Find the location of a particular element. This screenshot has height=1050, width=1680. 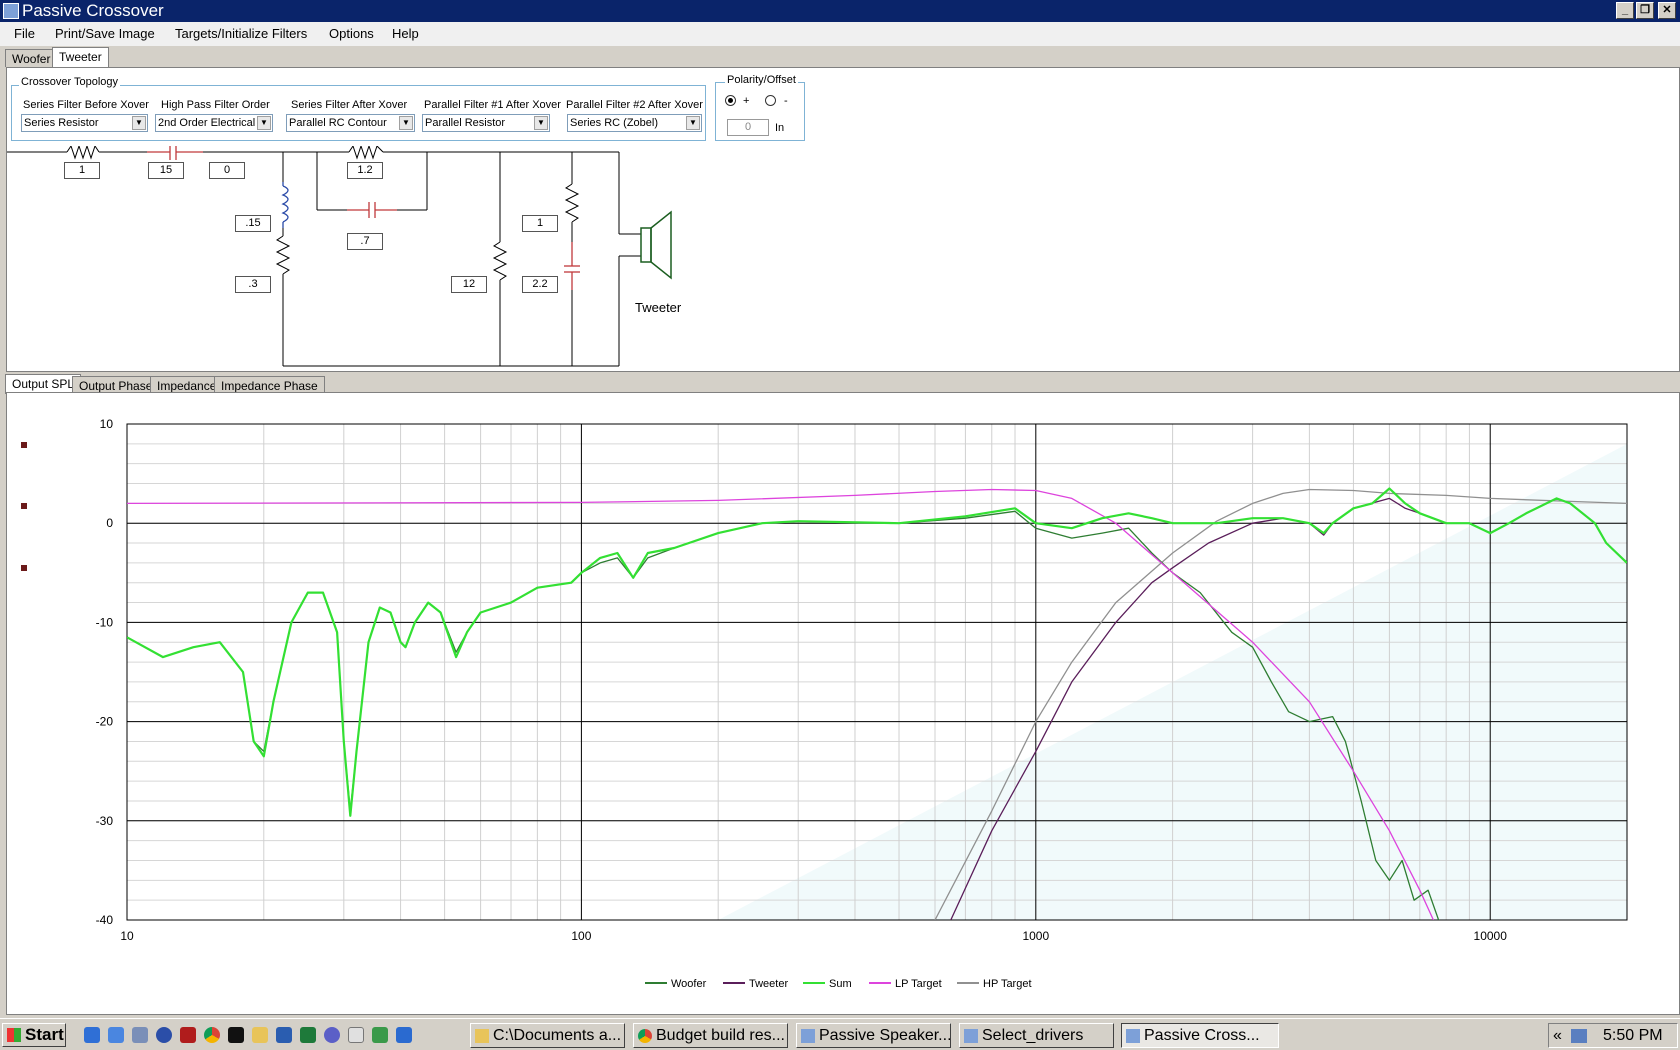

tab-impedance: Impedance is located at coordinates (187, 384).